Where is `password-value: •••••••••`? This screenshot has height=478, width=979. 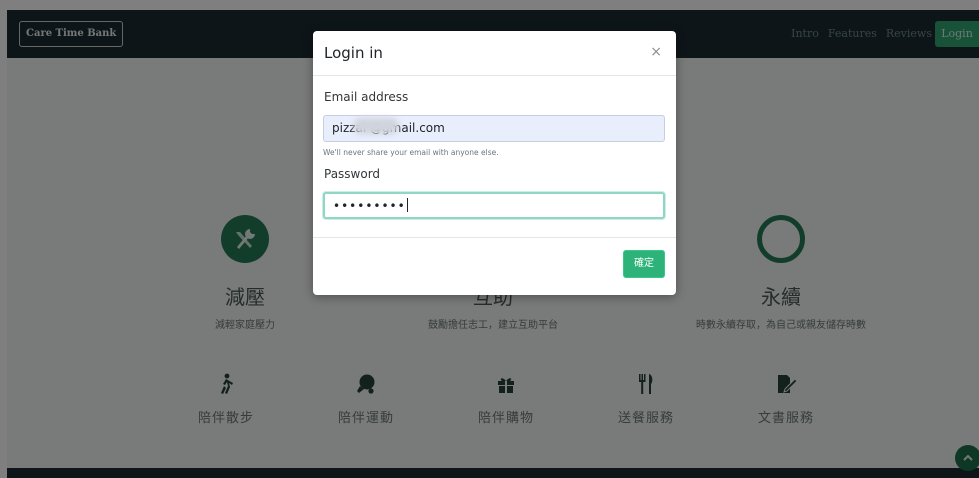
password-value: ••••••••• is located at coordinates (369, 206).